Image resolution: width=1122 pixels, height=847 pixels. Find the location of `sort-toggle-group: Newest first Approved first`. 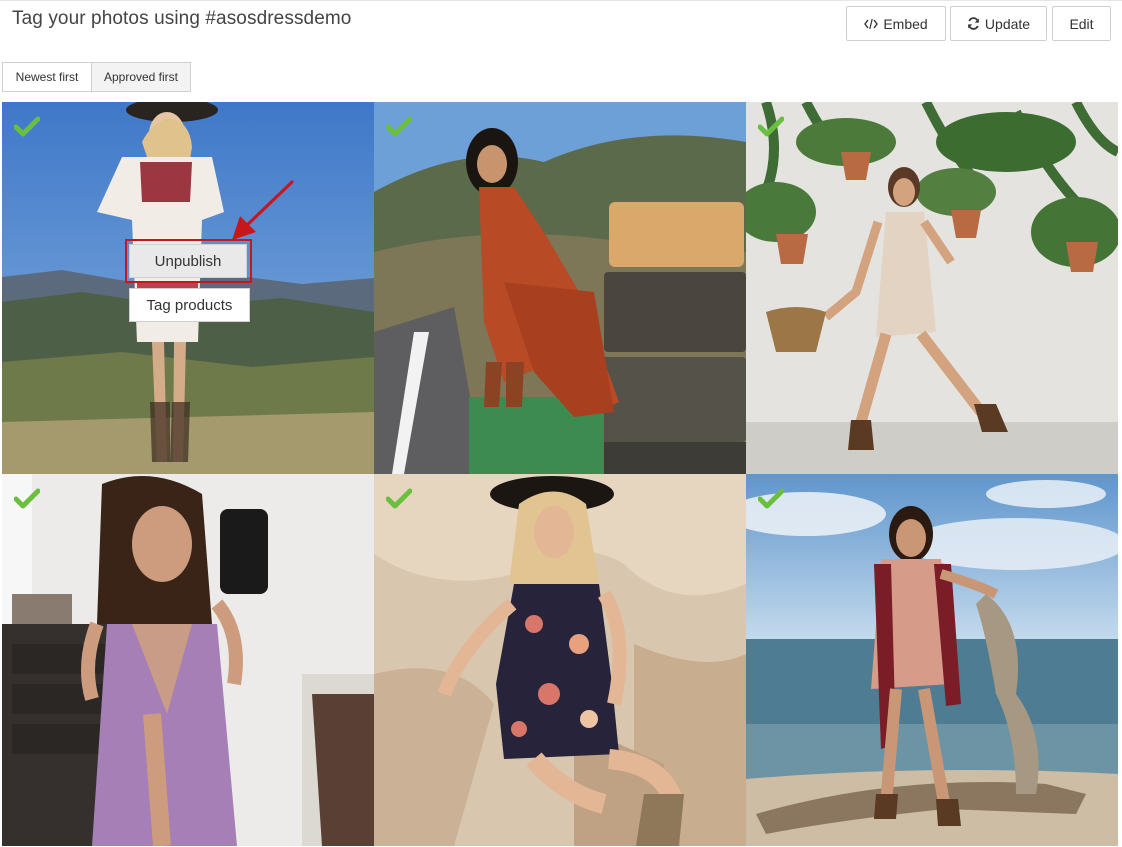

sort-toggle-group: Newest first Approved first is located at coordinates (96, 77).